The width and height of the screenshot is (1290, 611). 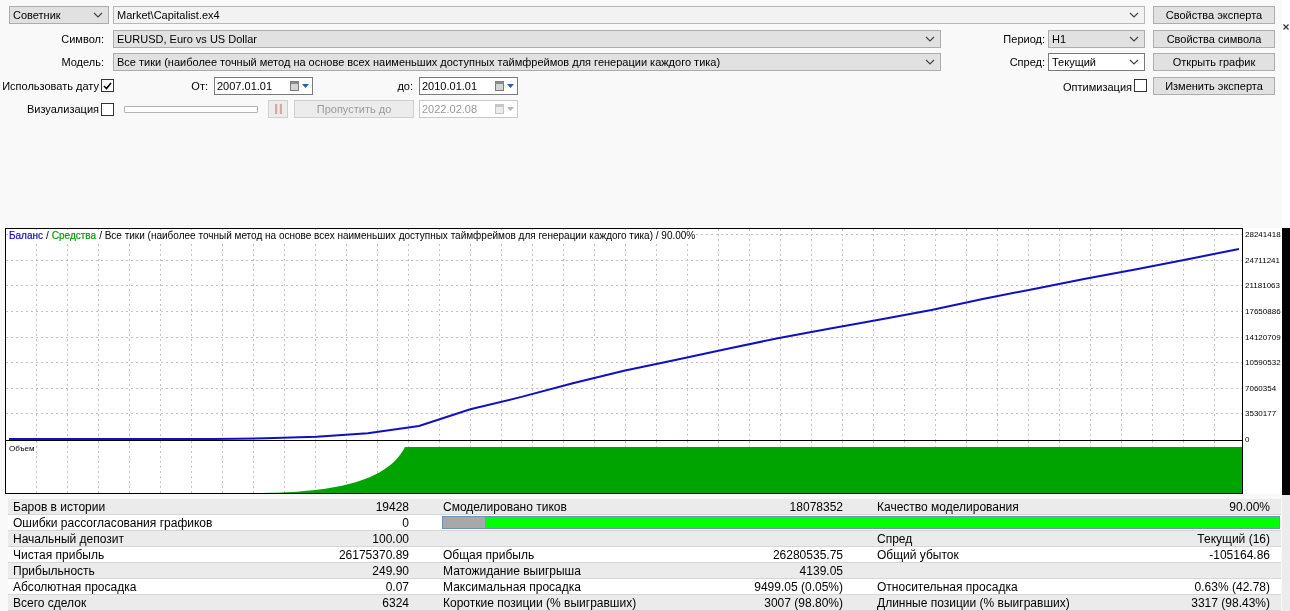 What do you see at coordinates (1249, 506) in the screenshot?
I see `stat-value: 90.00%` at bounding box center [1249, 506].